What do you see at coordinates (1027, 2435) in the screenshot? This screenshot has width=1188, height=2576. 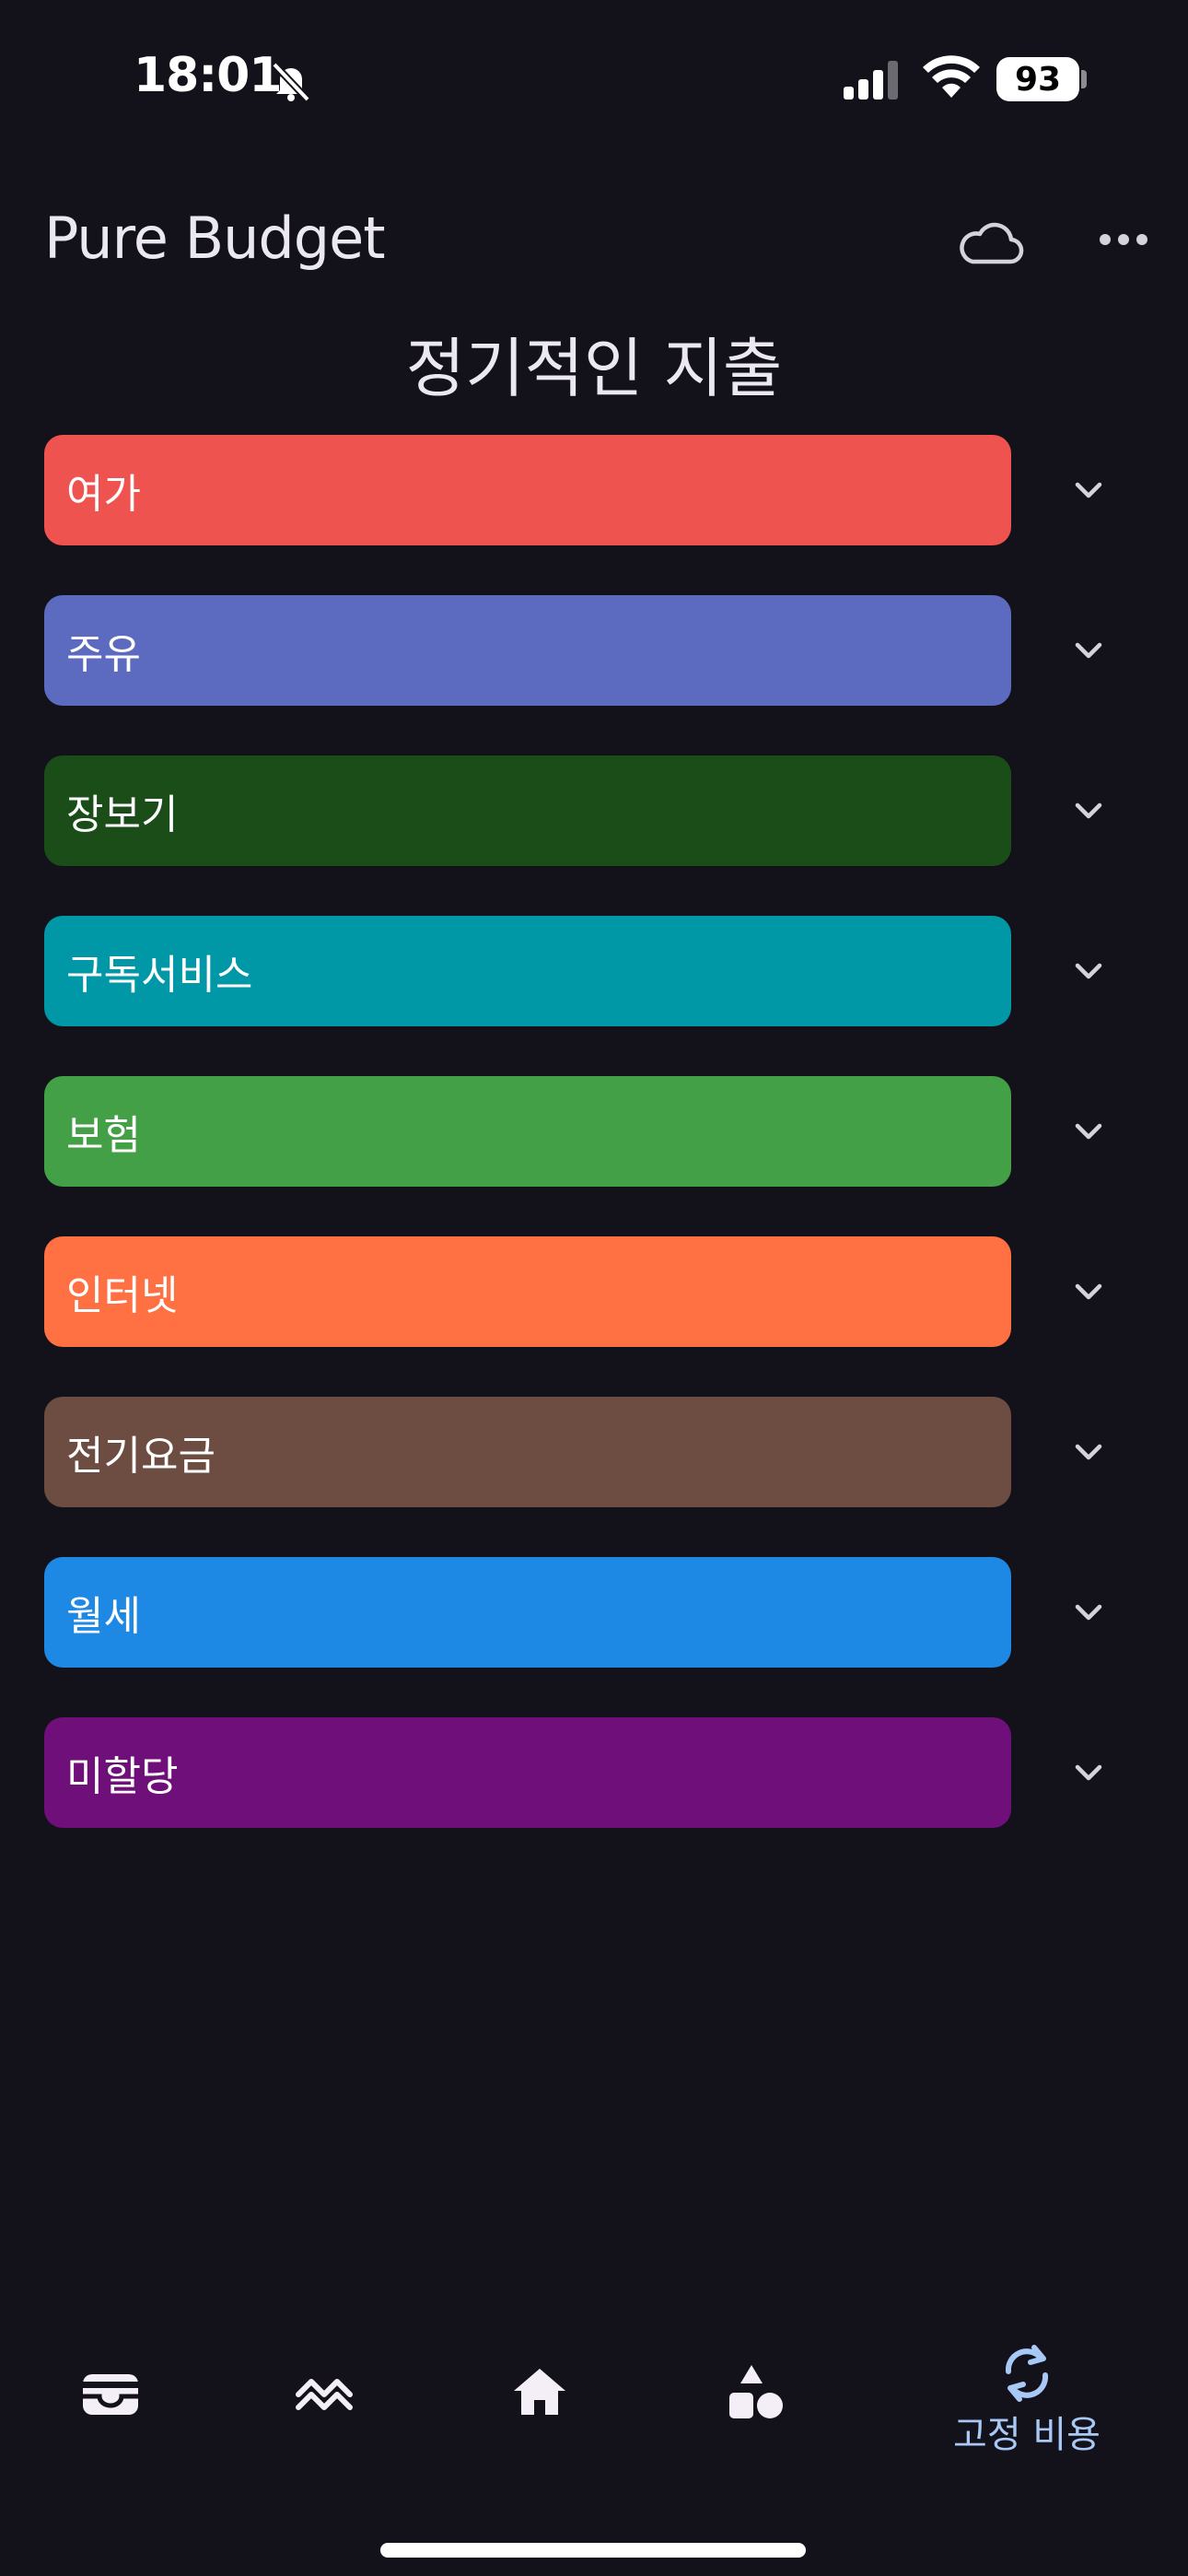 I see `nav-fixed-costs-label: 고정 비용` at bounding box center [1027, 2435].